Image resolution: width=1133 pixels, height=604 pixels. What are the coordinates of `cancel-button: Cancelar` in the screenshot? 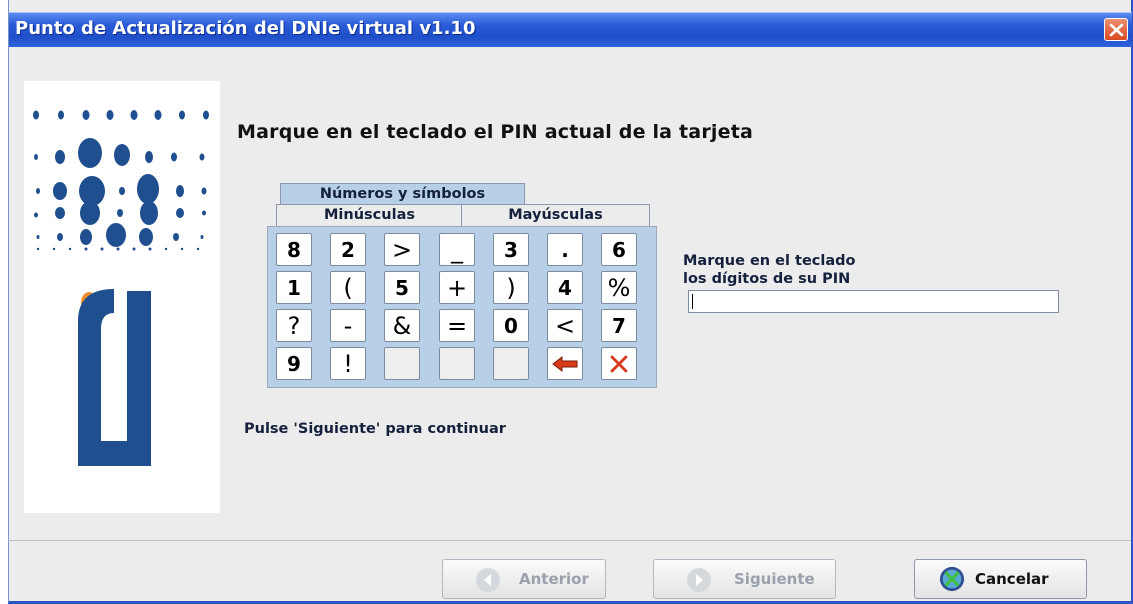 It's located at (1000, 579).